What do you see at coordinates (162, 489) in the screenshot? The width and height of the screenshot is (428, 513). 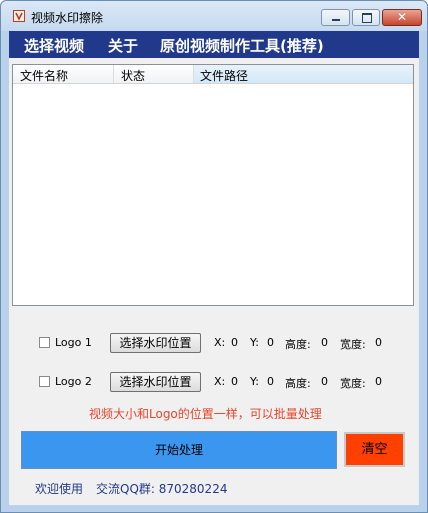 I see `qq-group-text: 交流QQ群: 870280224` at bounding box center [162, 489].